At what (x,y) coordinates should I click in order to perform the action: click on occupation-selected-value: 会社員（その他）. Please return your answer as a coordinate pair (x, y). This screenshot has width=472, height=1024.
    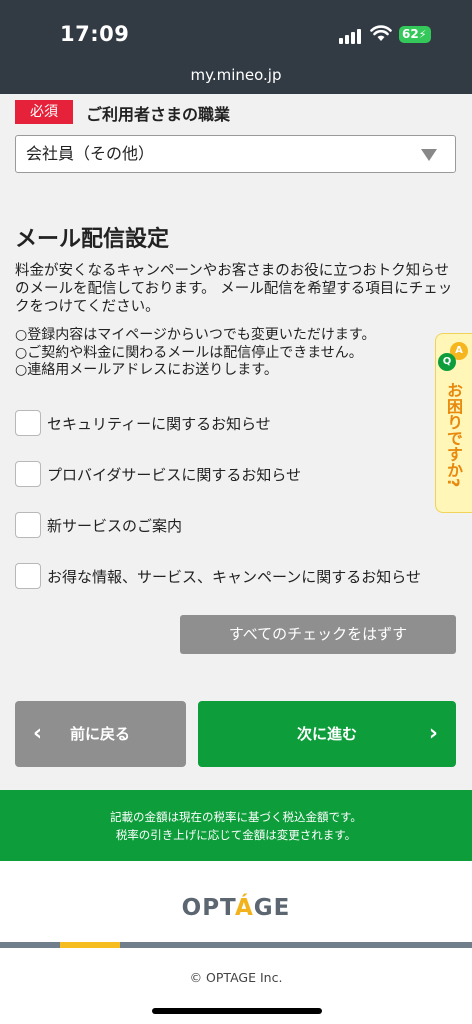
    Looking at the image, I should click on (90, 153).